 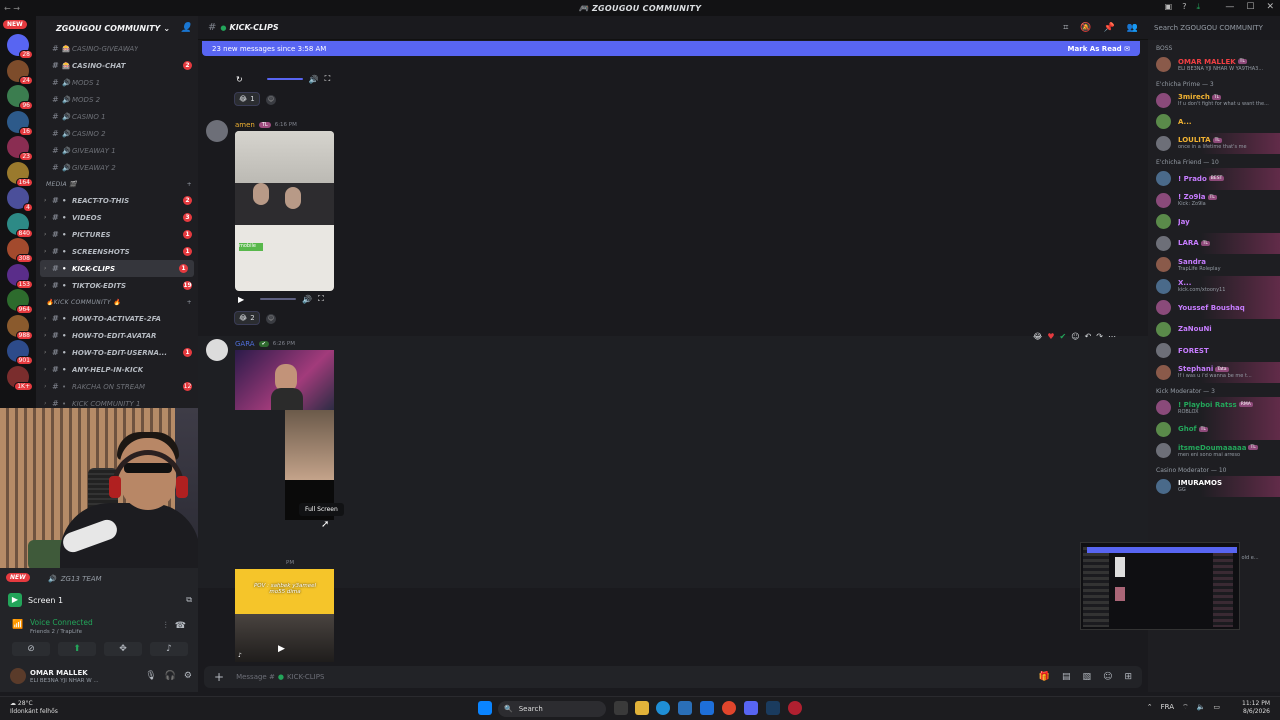 What do you see at coordinates (20, 97) in the screenshot?
I see `server-icon: 96` at bounding box center [20, 97].